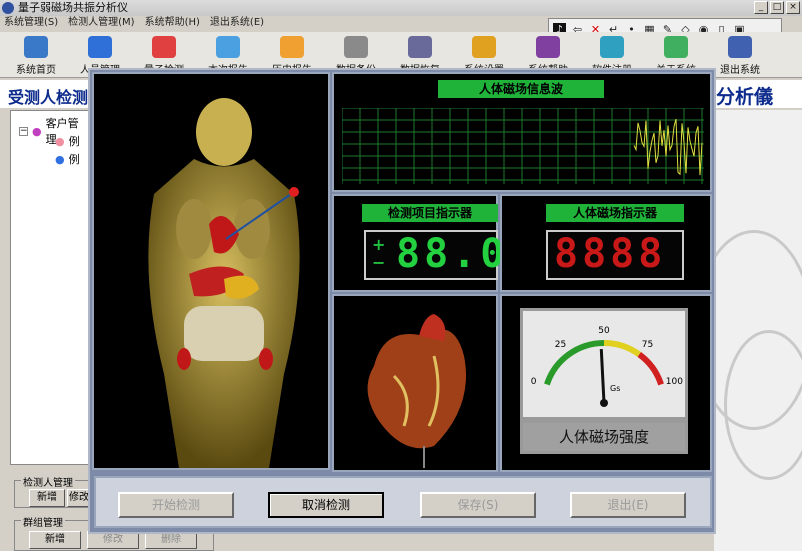 The width and height of the screenshot is (802, 551). Describe the element at coordinates (403, 502) in the screenshot. I see `dialog-button-bar: 开始检测 取消检测 保存(S) 退出(E)` at that location.